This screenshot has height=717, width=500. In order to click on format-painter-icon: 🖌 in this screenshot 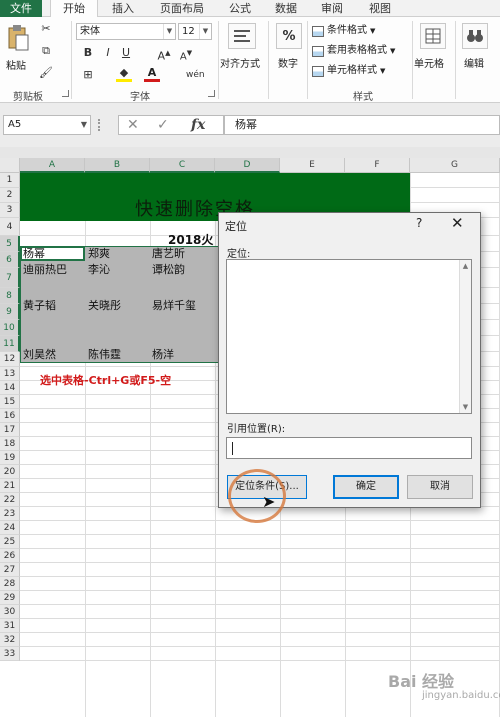, I will do `click(46, 73)`.